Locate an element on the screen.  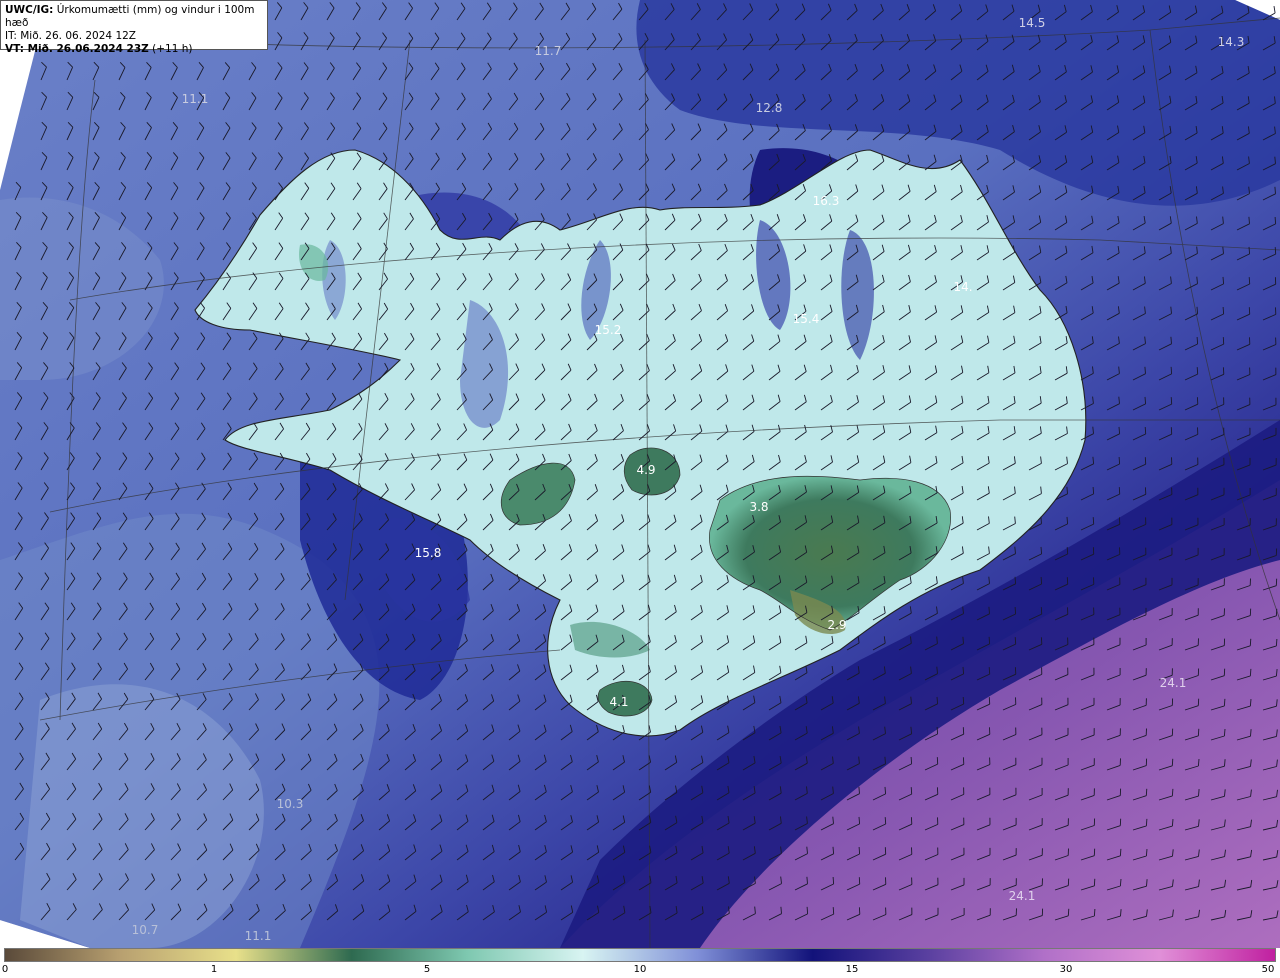
colorbar-tick: 30 is located at coordinates (1066, 969).